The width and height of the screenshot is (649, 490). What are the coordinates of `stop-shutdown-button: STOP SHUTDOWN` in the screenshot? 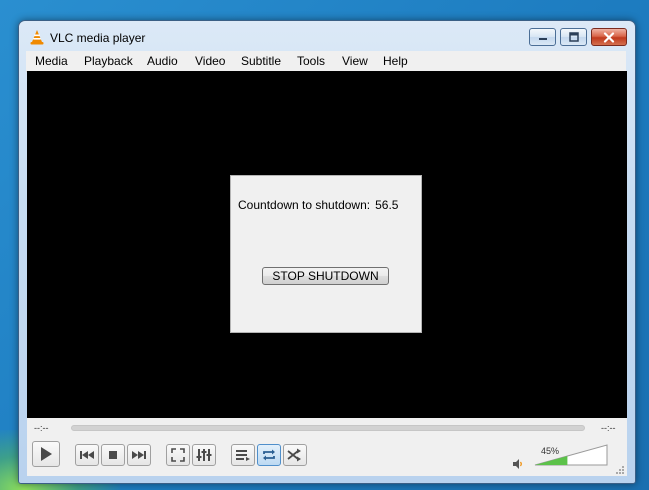 It's located at (325, 276).